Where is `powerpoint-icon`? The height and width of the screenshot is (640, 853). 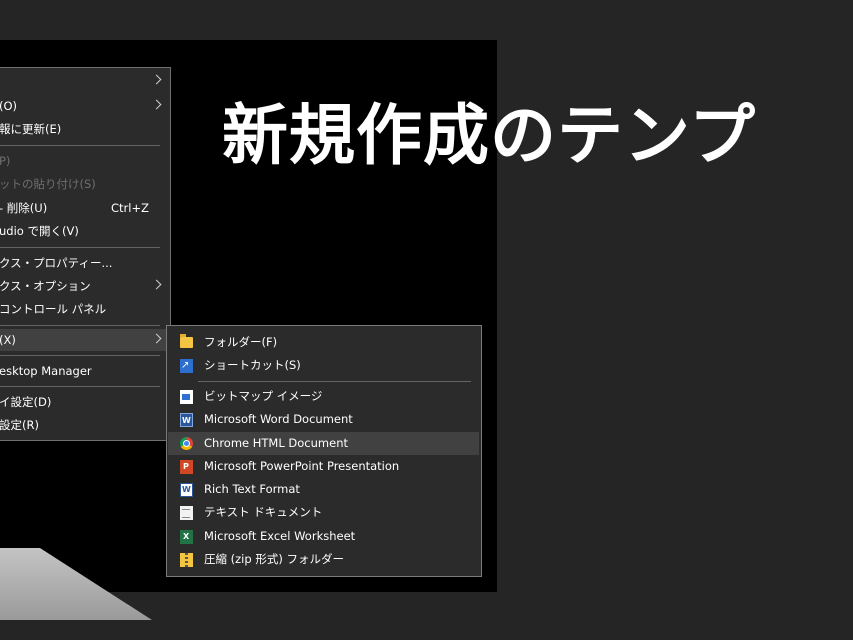 powerpoint-icon is located at coordinates (186, 466).